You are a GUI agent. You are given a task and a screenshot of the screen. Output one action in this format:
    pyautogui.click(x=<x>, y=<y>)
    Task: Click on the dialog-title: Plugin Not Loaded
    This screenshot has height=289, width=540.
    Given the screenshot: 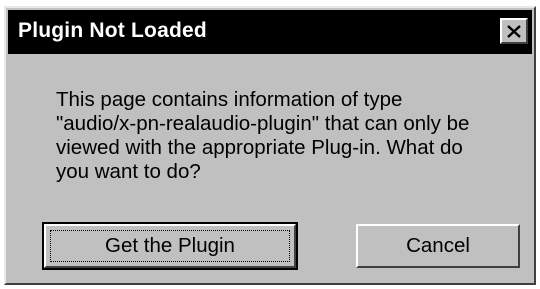 What is the action you would take?
    pyautogui.click(x=112, y=30)
    